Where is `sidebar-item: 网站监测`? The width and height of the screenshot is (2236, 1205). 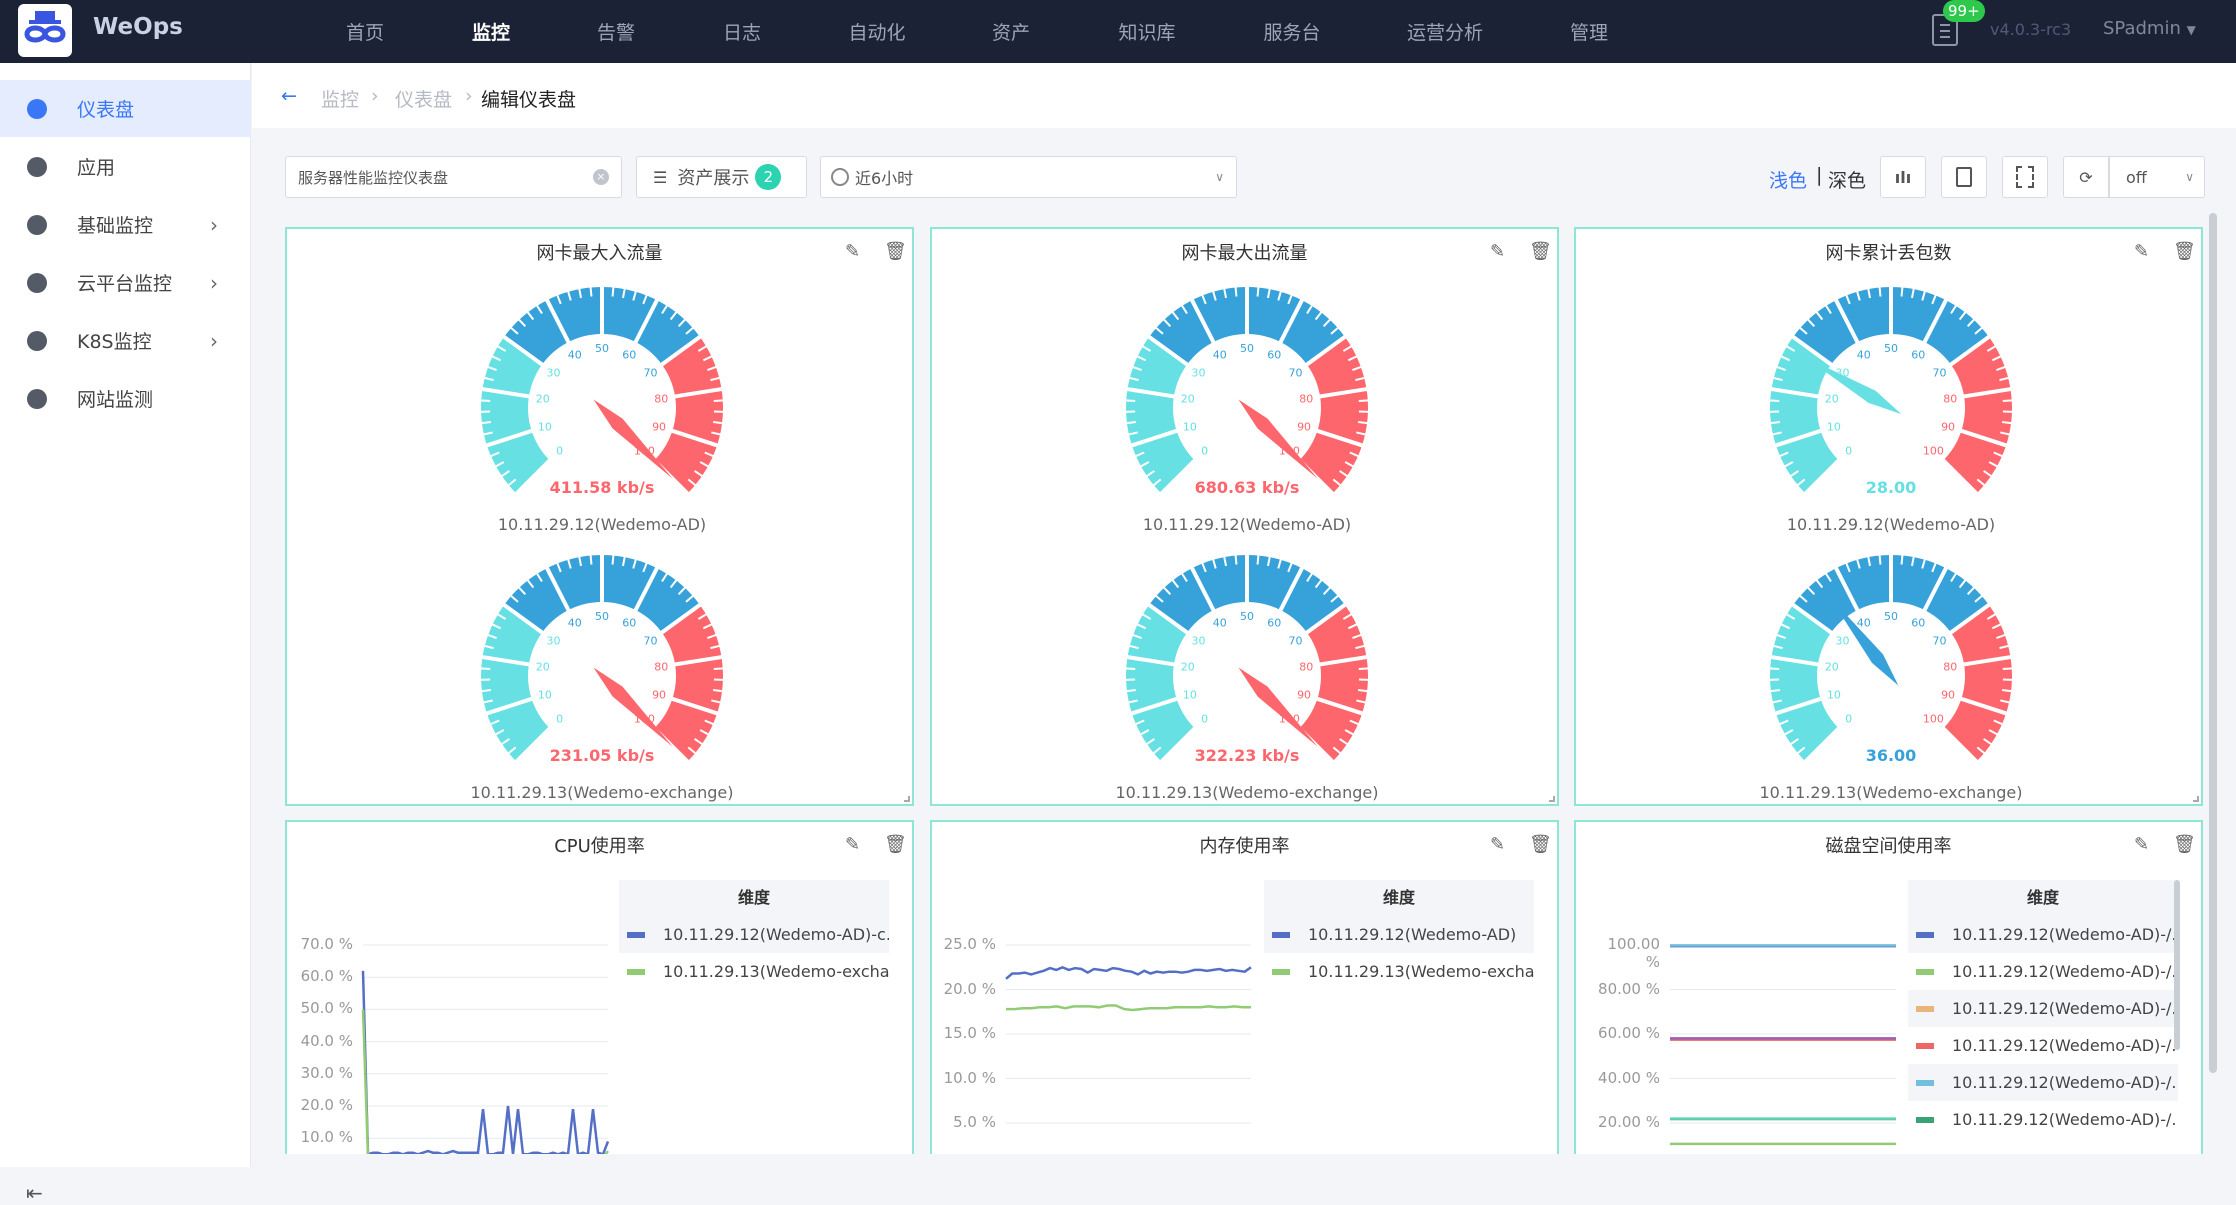 sidebar-item: 网站监测 is located at coordinates (125, 398).